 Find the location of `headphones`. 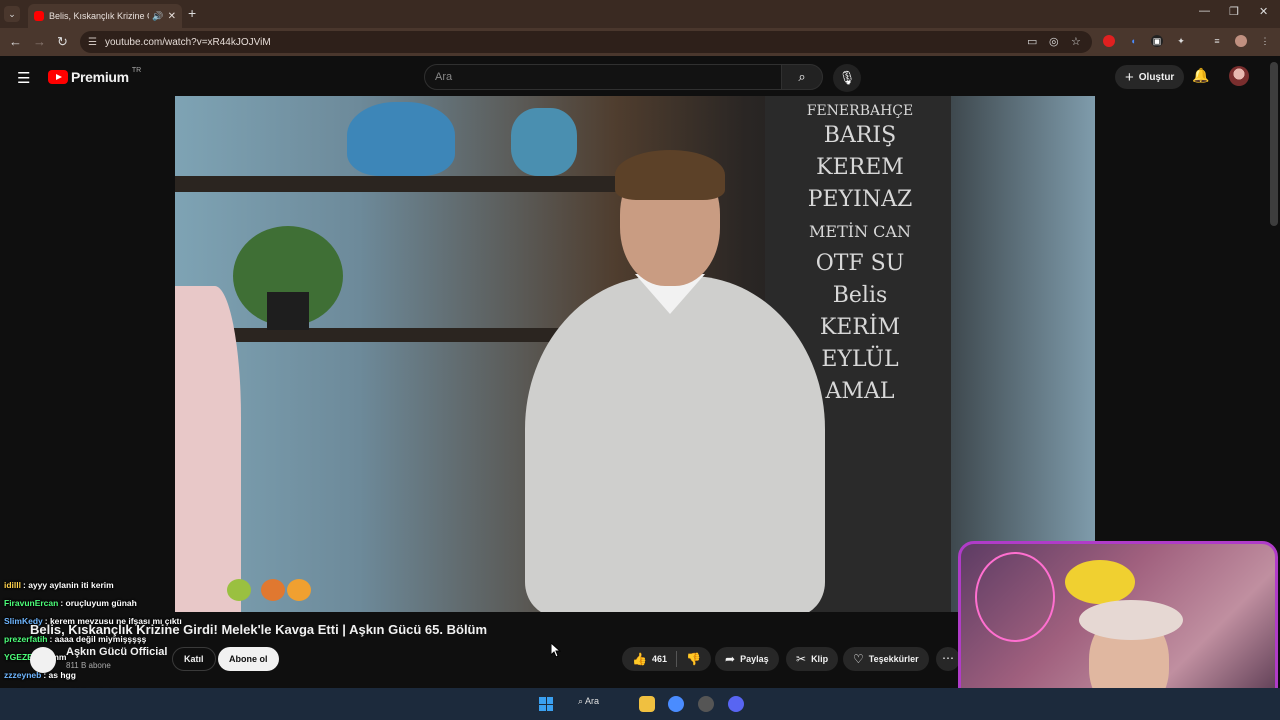

headphones is located at coordinates (1131, 620).